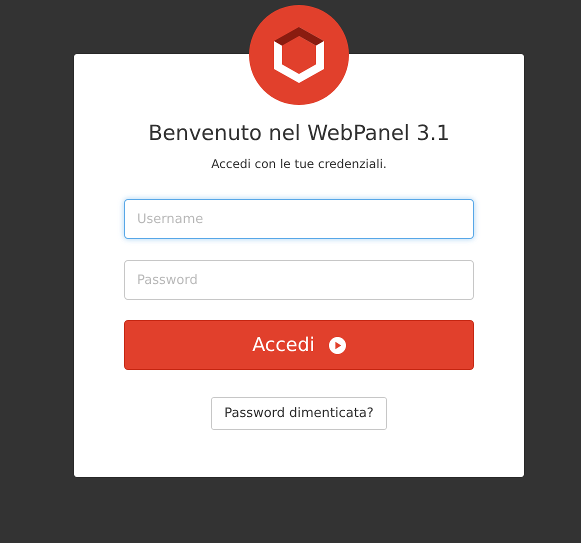 This screenshot has height=543, width=581. What do you see at coordinates (337, 345) in the screenshot?
I see `play-icon` at bounding box center [337, 345].